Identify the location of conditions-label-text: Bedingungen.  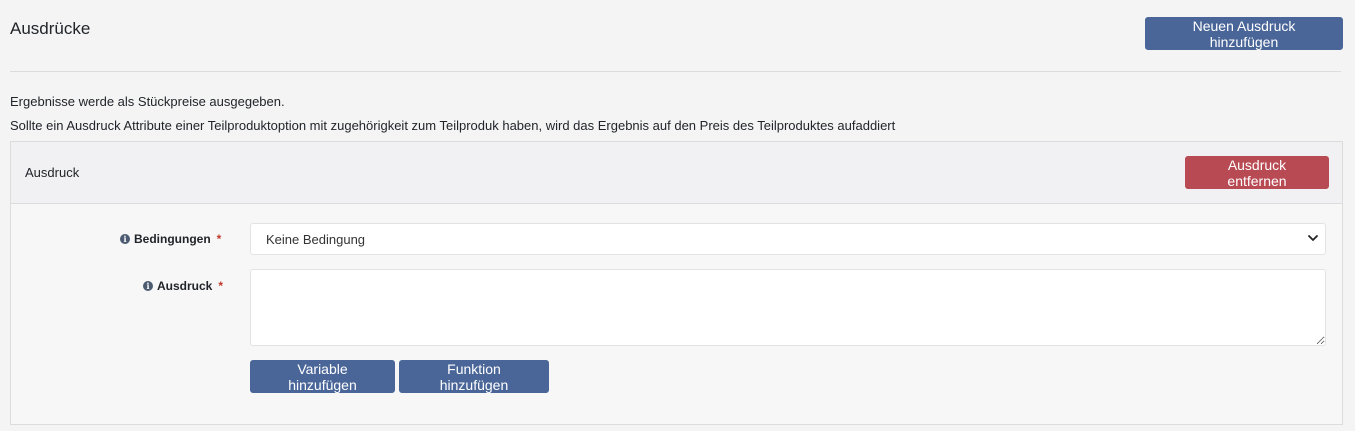
(172, 239).